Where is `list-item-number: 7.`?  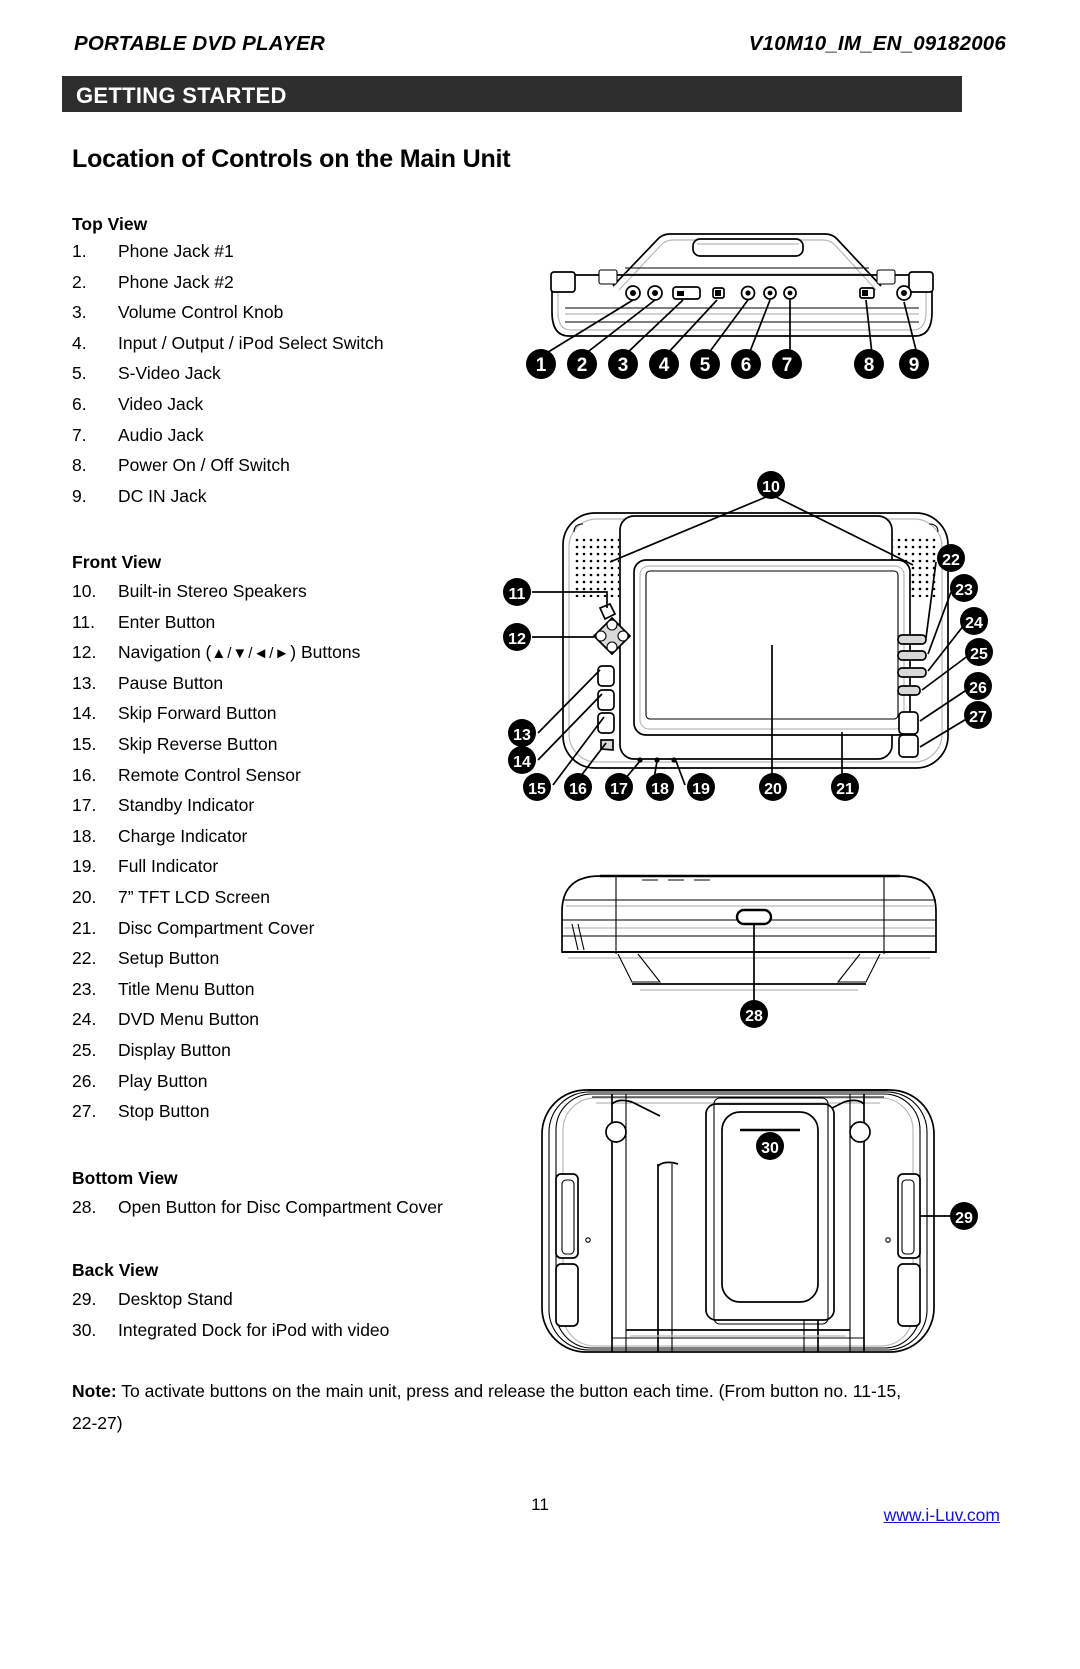 list-item-number: 7. is located at coordinates (79, 434).